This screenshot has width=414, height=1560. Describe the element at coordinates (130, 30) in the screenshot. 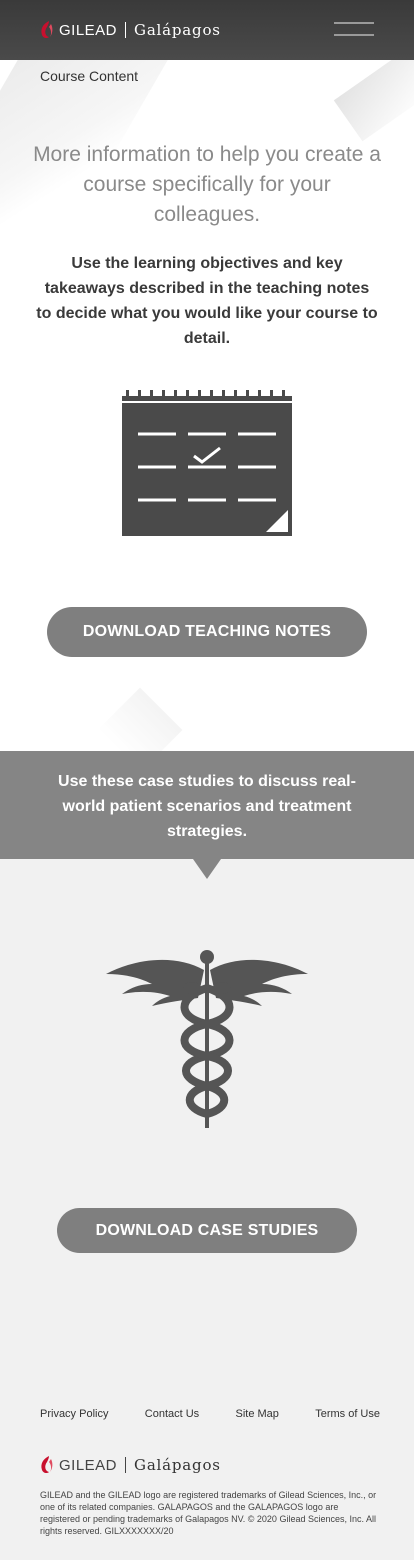

I see `brand-logo: GILEAD Galápagos` at that location.